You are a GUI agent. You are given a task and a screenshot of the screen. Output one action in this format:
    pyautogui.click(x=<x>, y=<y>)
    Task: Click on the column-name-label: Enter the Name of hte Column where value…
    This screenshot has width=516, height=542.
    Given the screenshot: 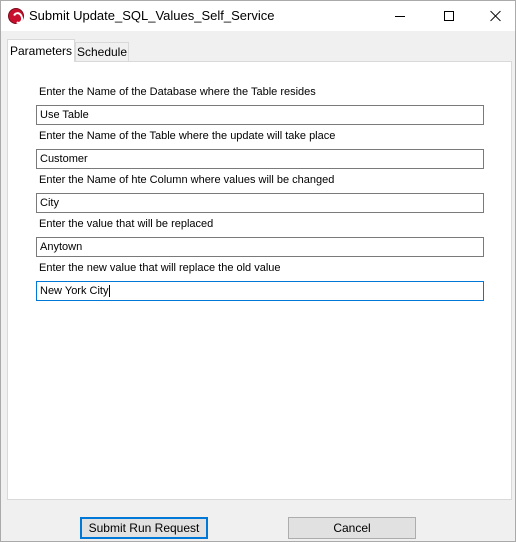 What is the action you would take?
    pyautogui.click(x=187, y=180)
    